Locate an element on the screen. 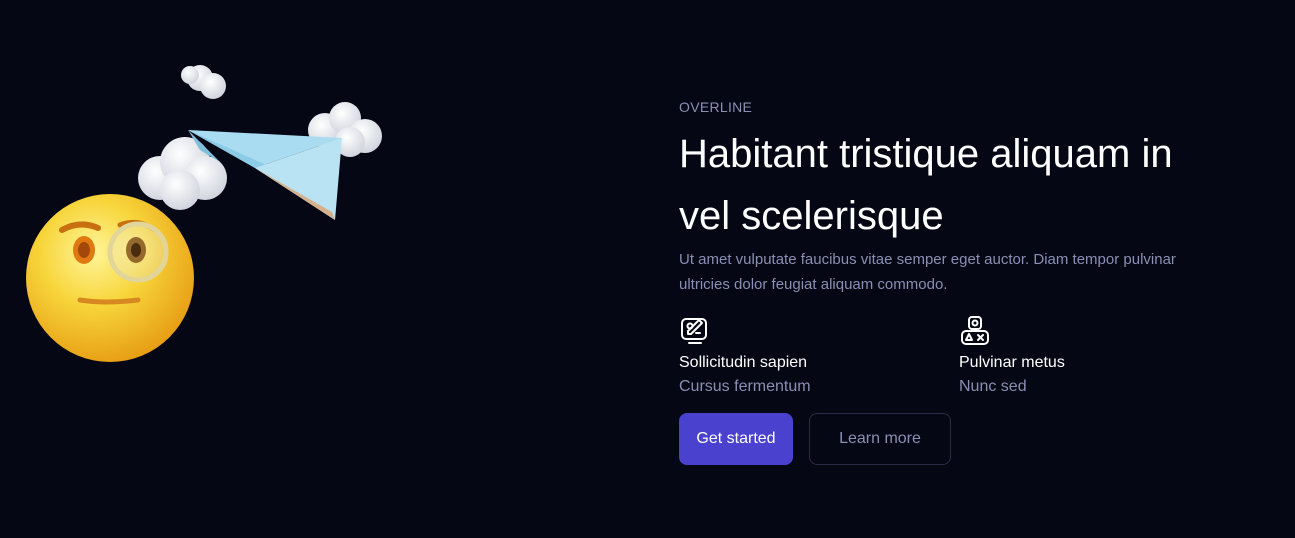 The image size is (1295, 538). feature-subtitle: Nunc sed is located at coordinates (993, 386).